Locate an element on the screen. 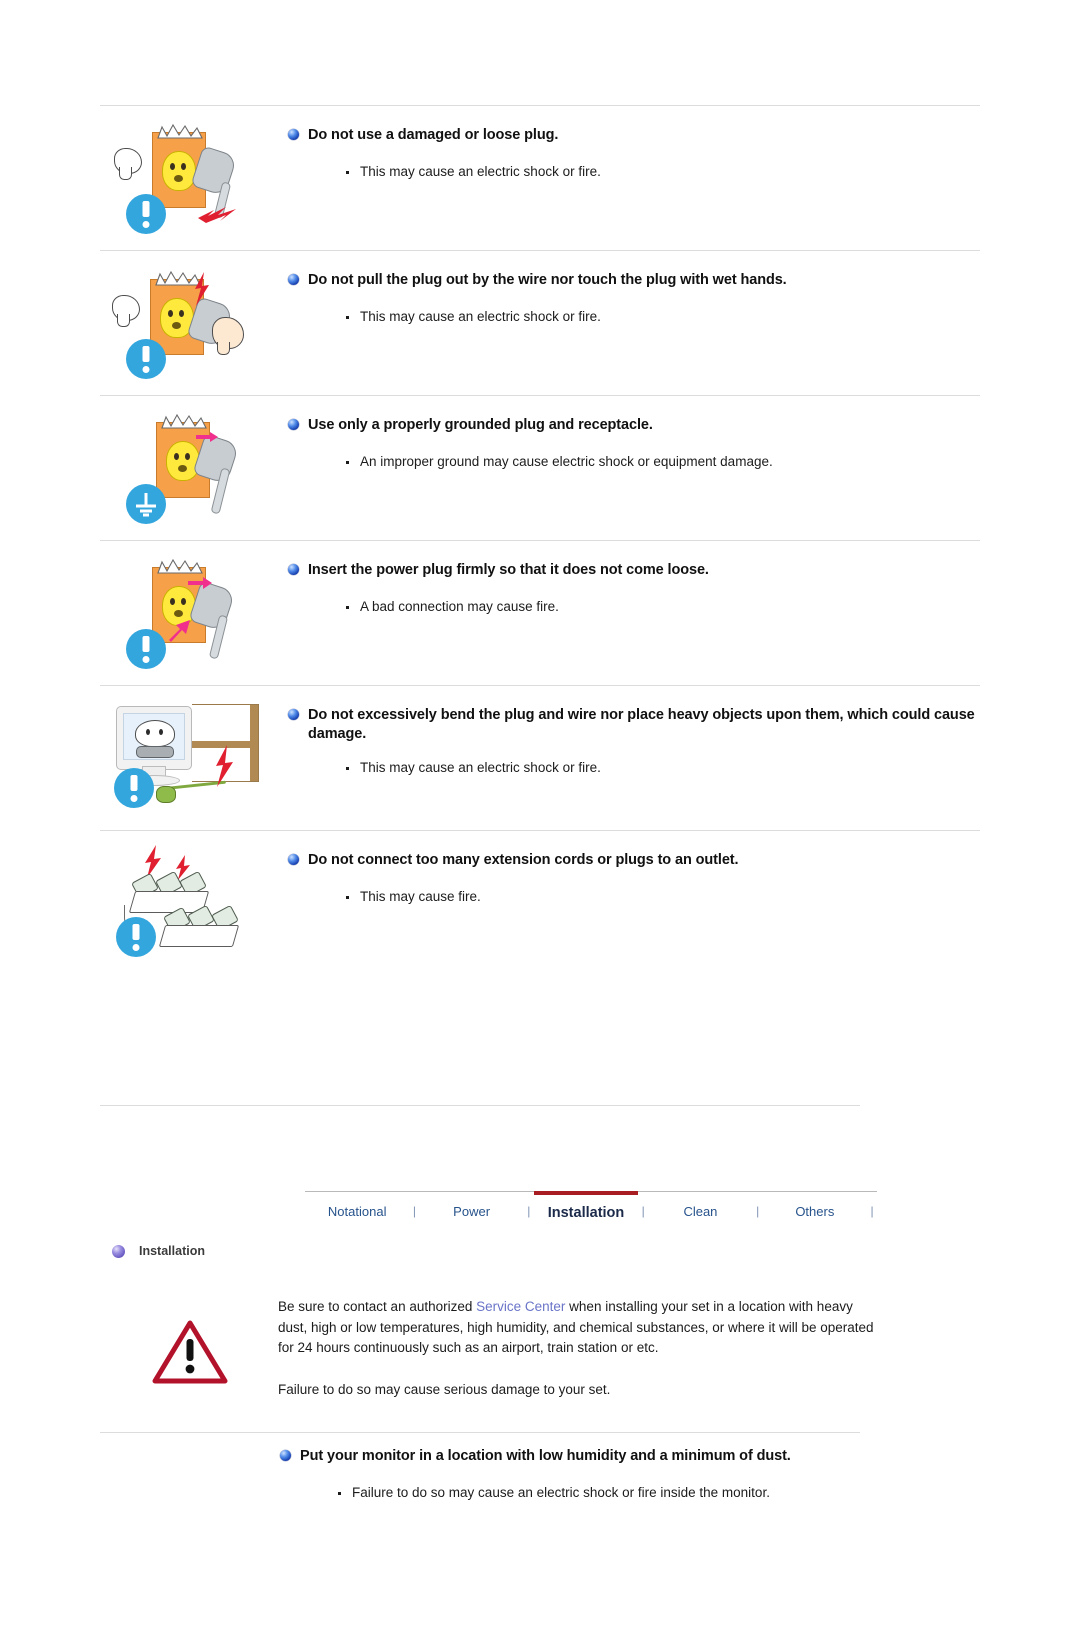 This screenshot has height=1633, width=1080. rule-bullet-list: A bad connection may cause fire. is located at coordinates (633, 607).